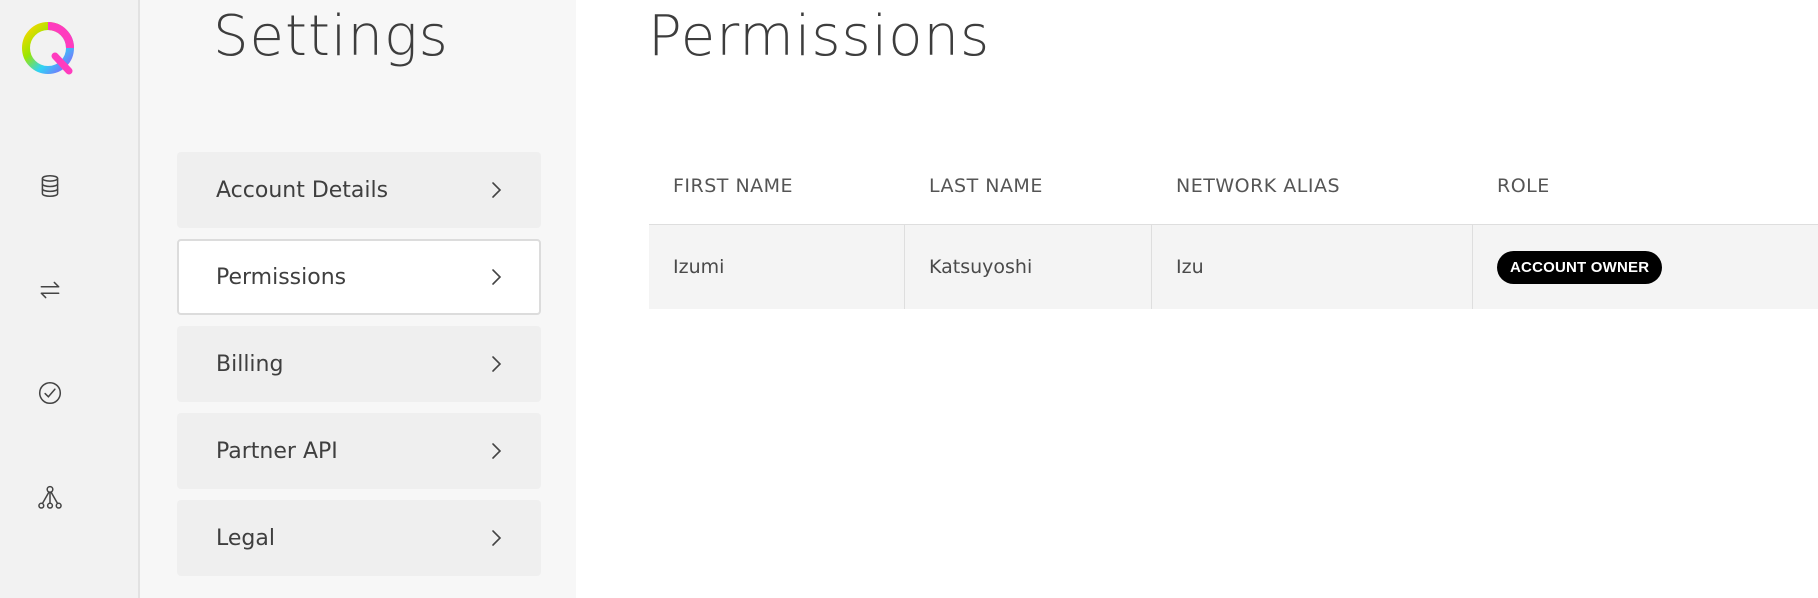  I want to click on menu-item-account-details: Account Details, so click(359, 190).